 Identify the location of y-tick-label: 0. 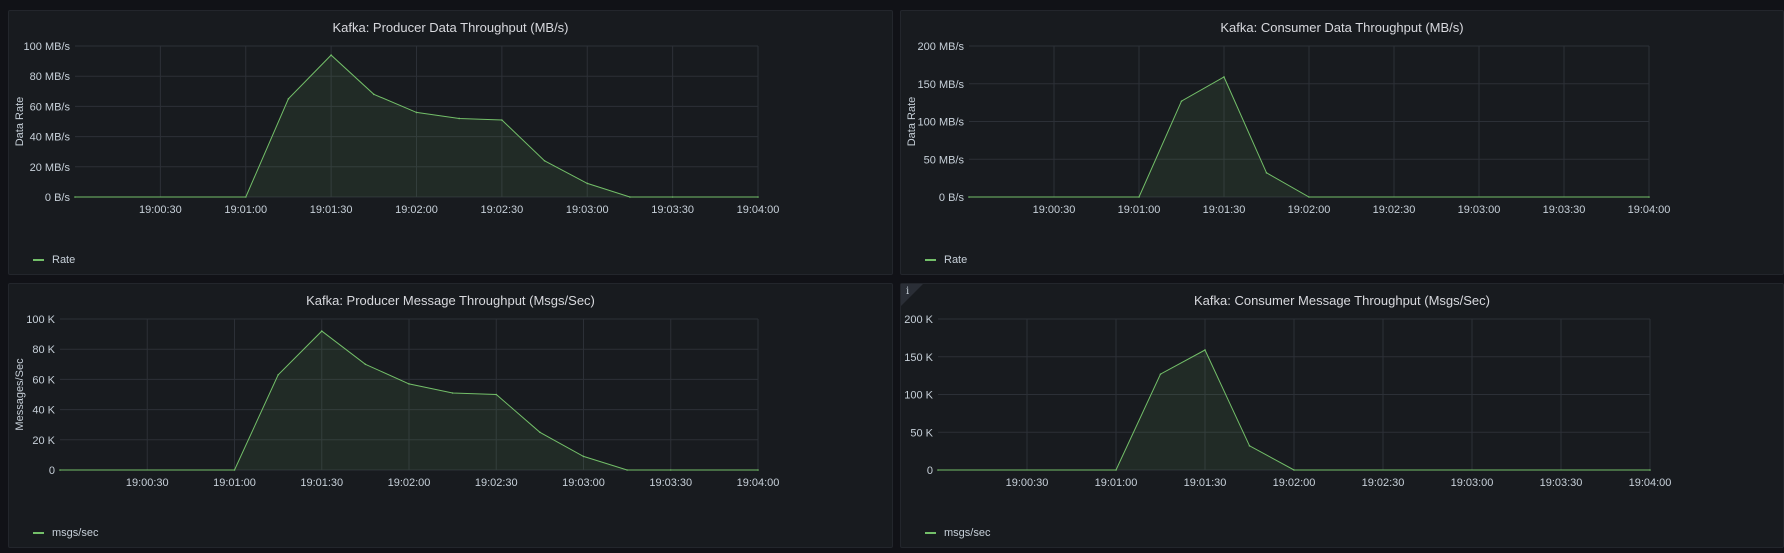
(52, 471).